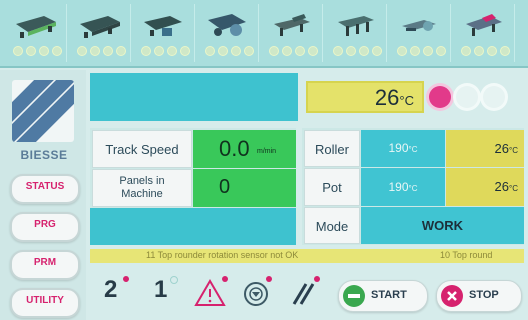 This screenshot has width=528, height=320. Describe the element at coordinates (227, 25) in the screenshot. I see `machine-station-4-icon` at that location.